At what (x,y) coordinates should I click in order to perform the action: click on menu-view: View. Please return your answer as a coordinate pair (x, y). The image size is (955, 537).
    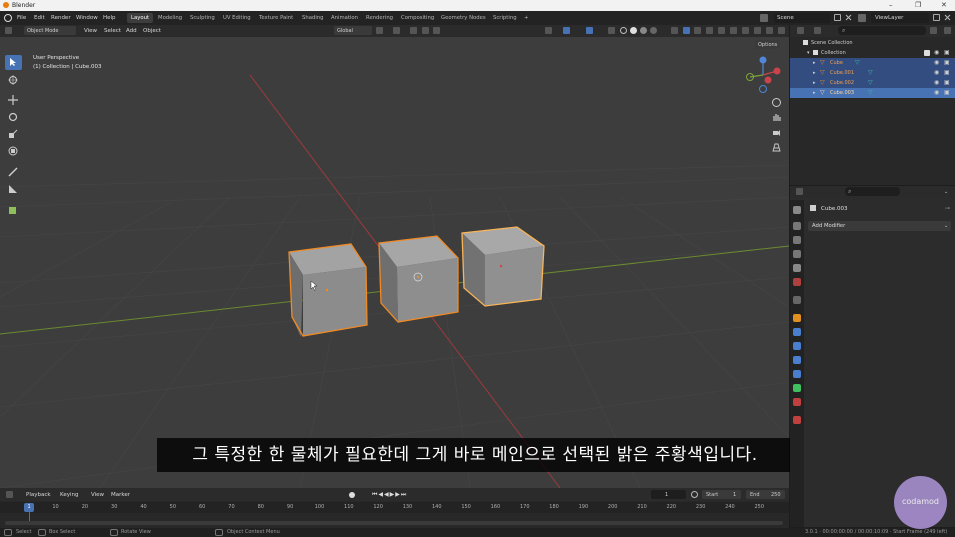
    Looking at the image, I should click on (90, 31).